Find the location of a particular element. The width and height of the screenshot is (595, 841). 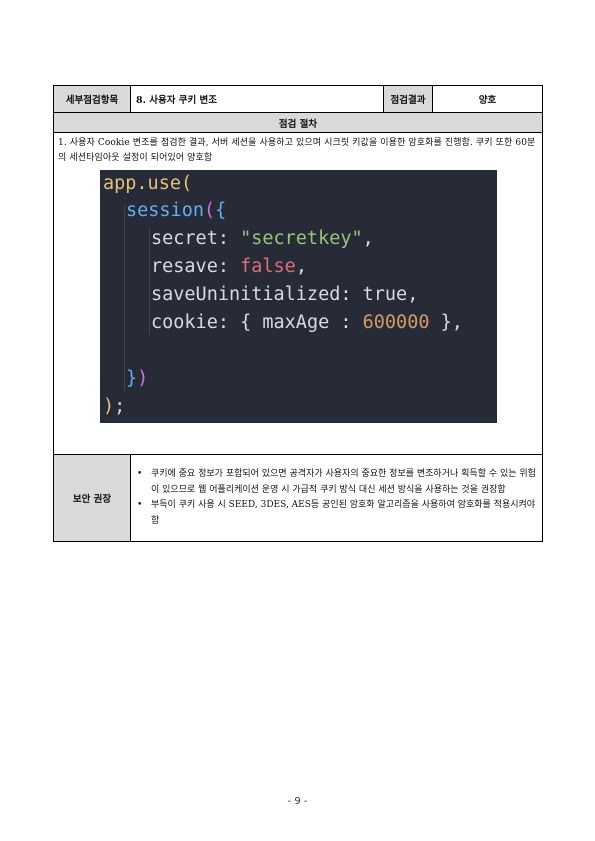

code-line-5: saveUninitialized: true, is located at coordinates (284, 295).